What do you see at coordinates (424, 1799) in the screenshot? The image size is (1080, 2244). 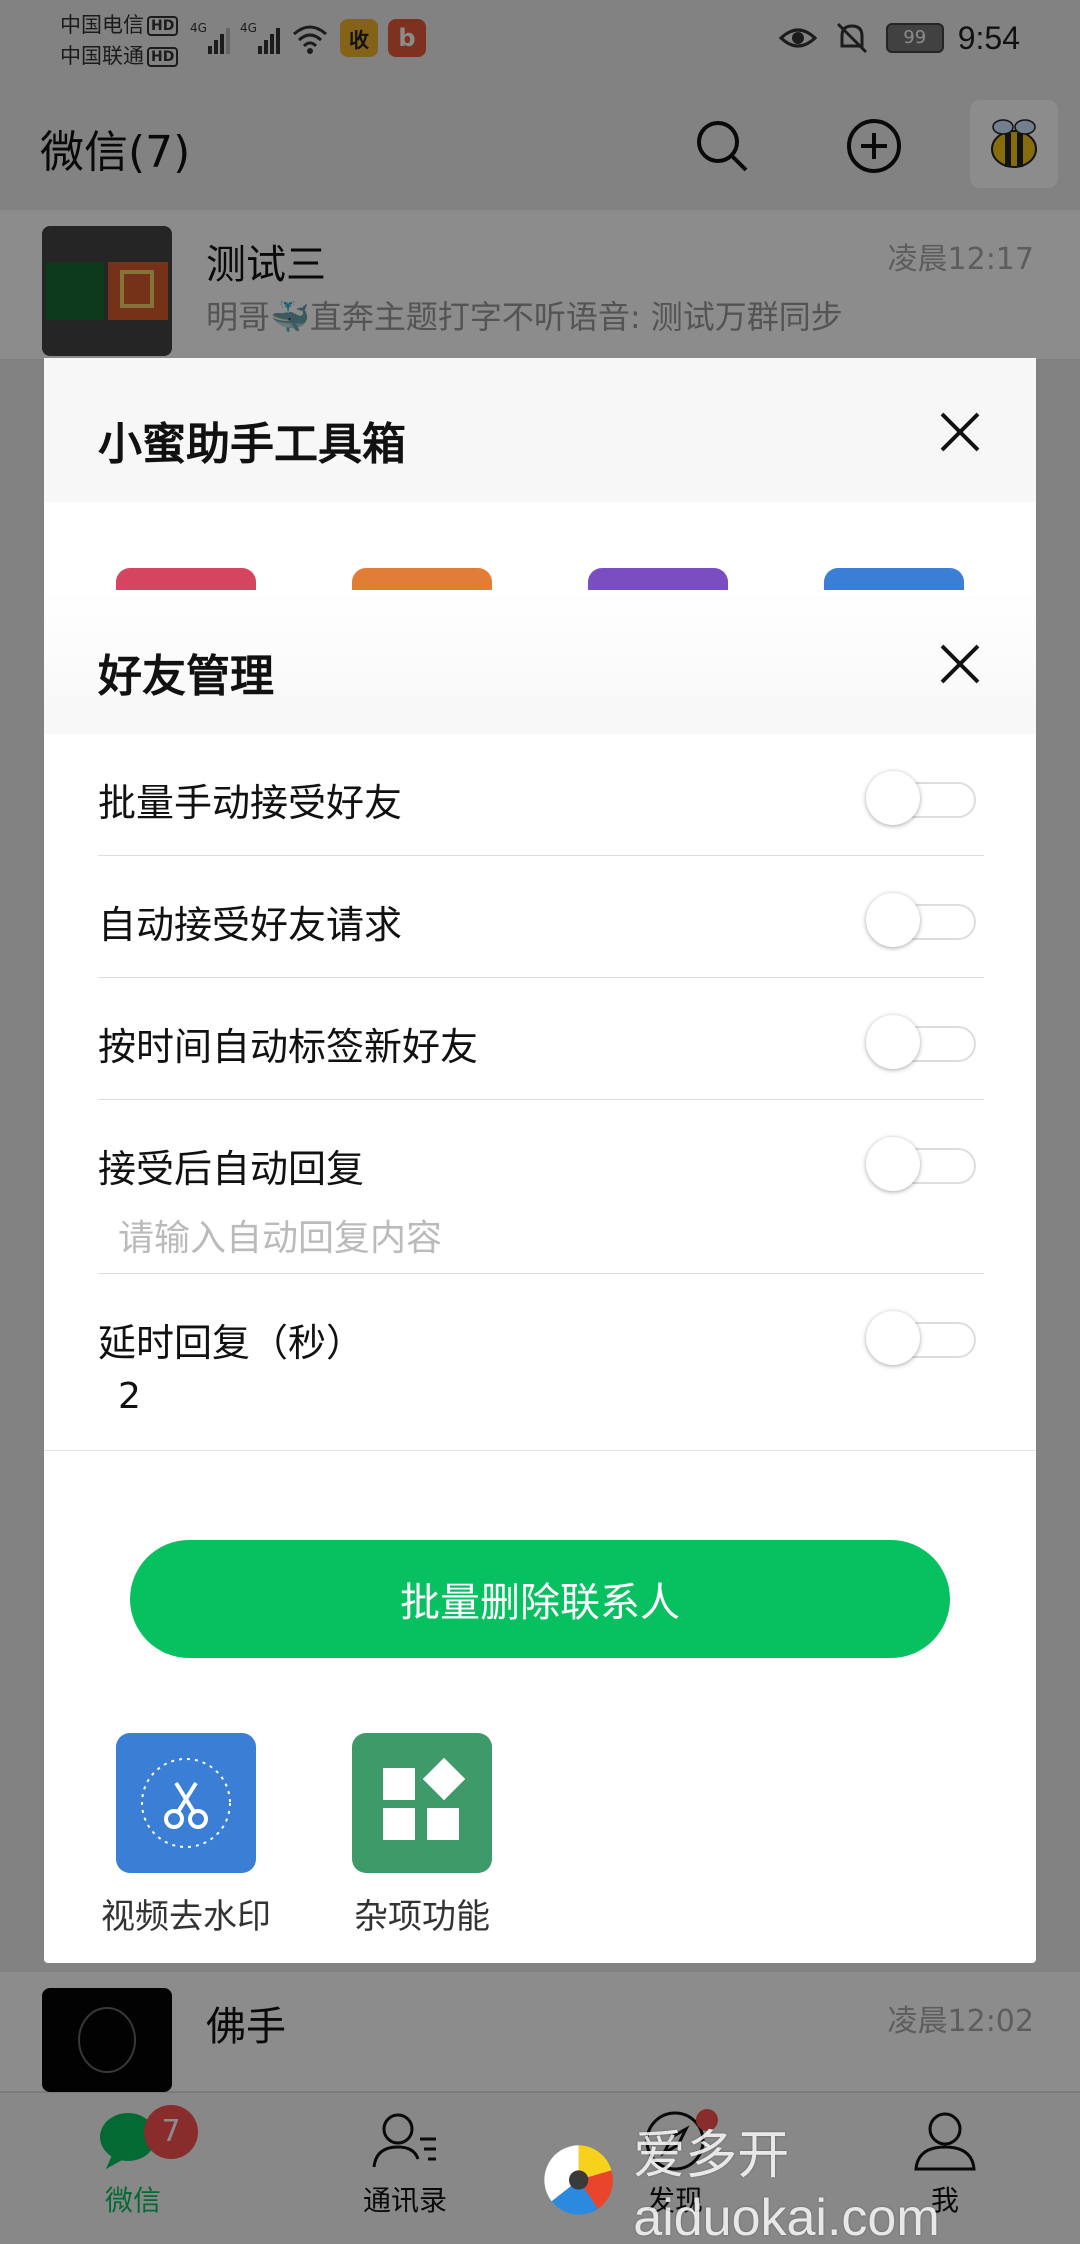 I see `grid-icon` at bounding box center [424, 1799].